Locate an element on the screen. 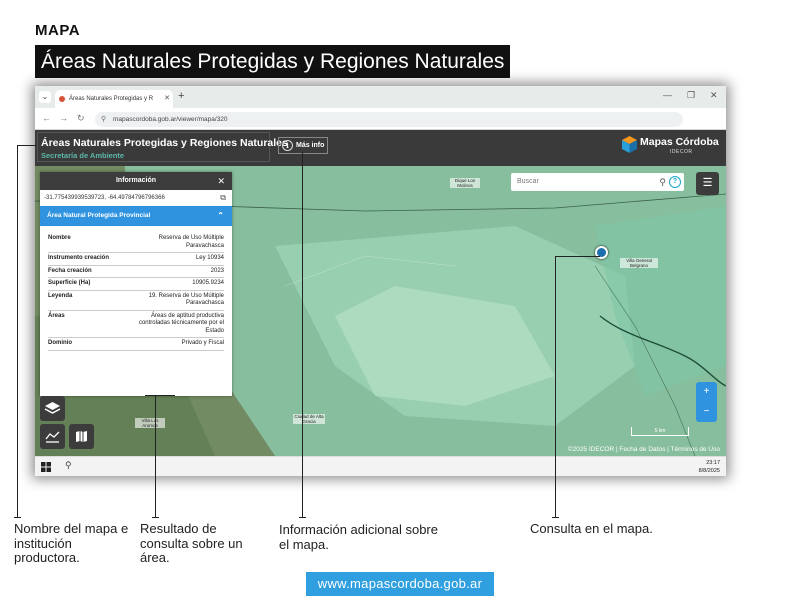  site-info-icon: ⚲ is located at coordinates (103, 119).